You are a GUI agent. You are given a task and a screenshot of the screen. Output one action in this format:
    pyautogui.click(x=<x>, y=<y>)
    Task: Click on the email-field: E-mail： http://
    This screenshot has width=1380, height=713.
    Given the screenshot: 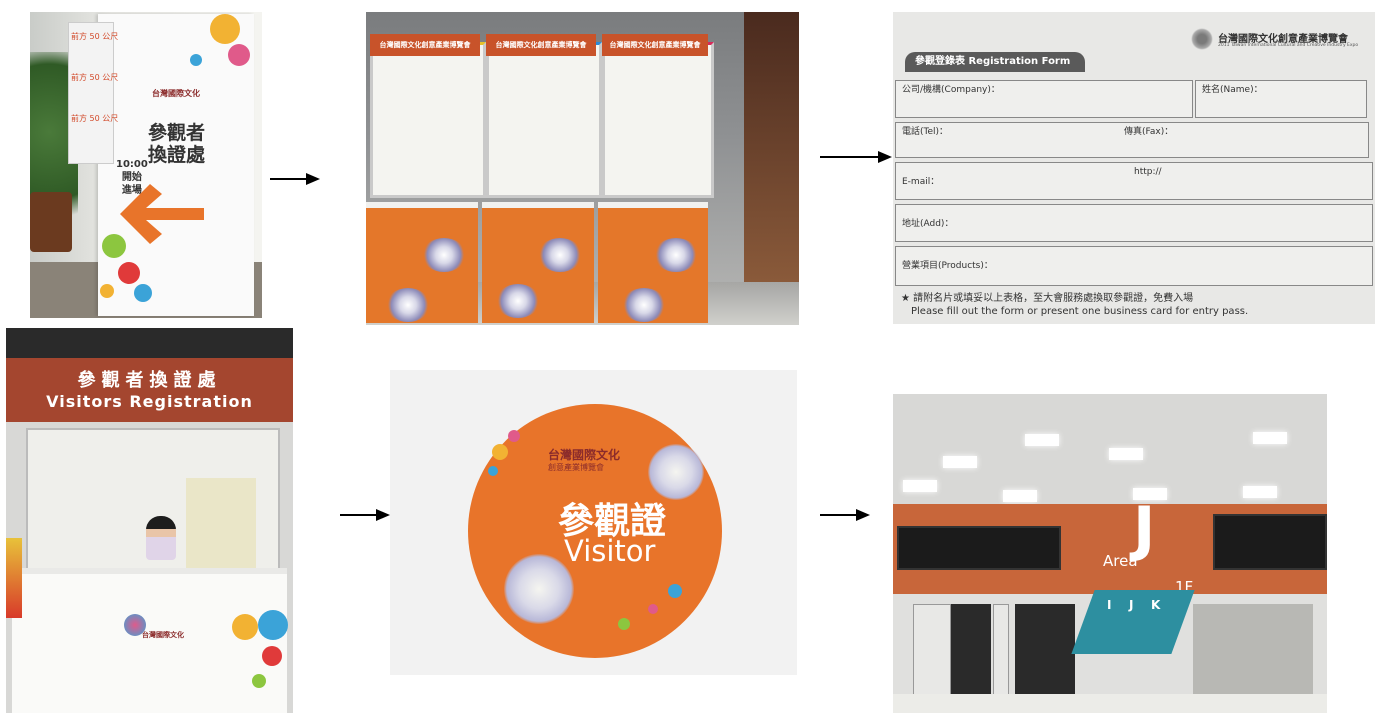 What is the action you would take?
    pyautogui.click(x=1134, y=181)
    